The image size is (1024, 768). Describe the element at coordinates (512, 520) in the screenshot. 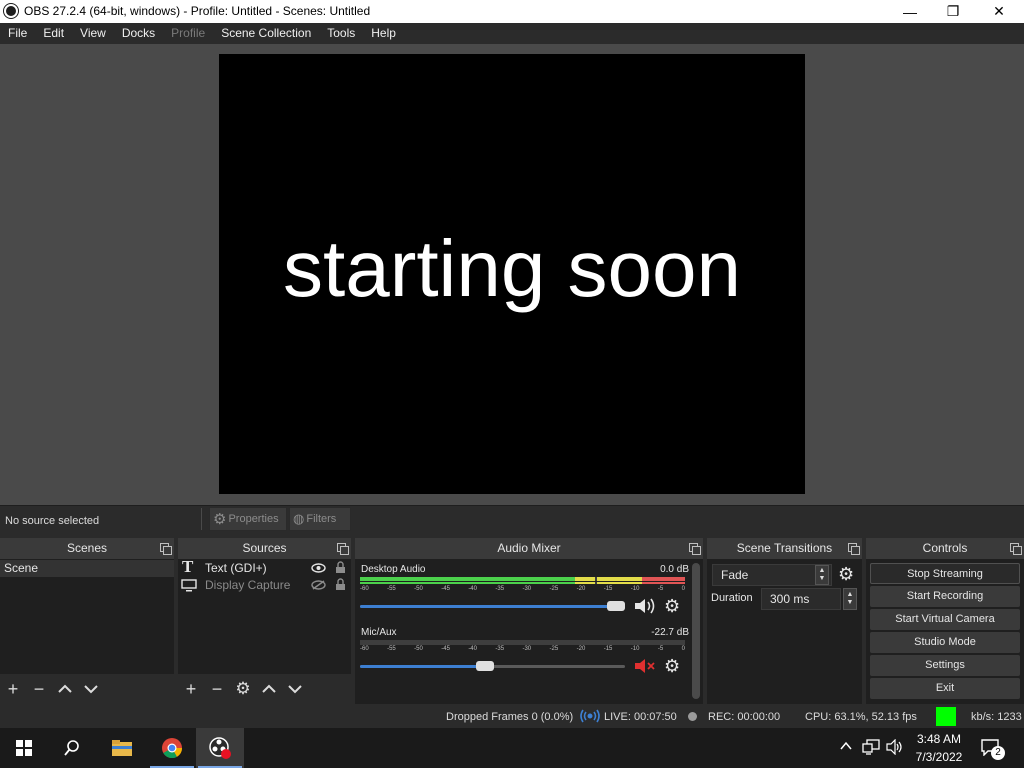

I see `source-toolbar: No source selected` at that location.